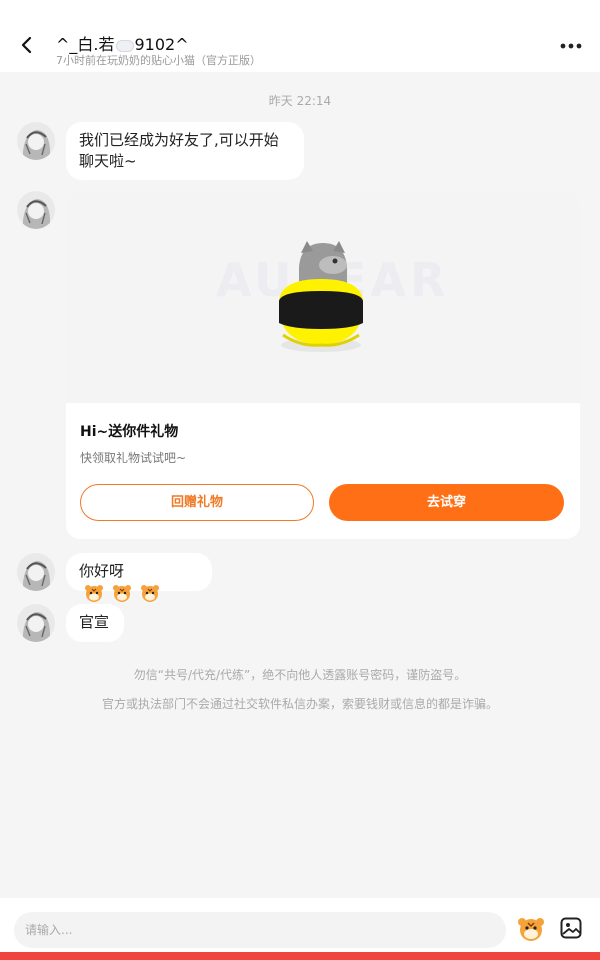 The width and height of the screenshot is (600, 960). I want to click on contact-status: 7小时前在玩奶奶的贴心小猫（官方正版）, so click(158, 60).